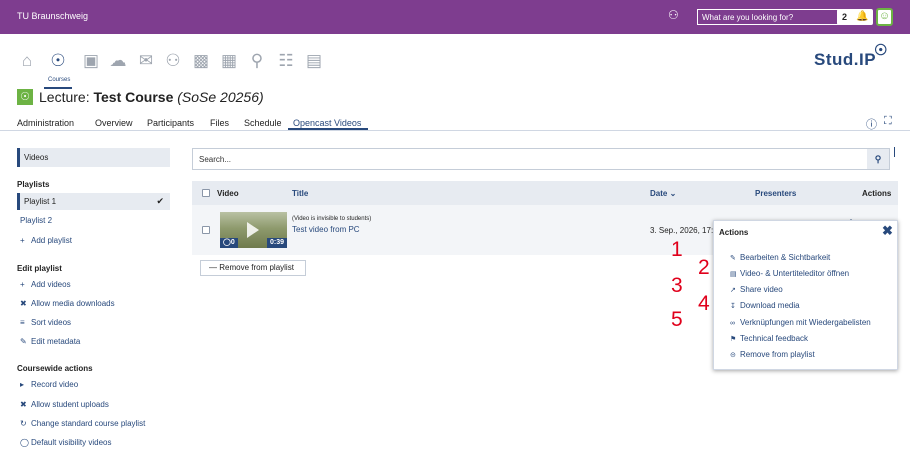 This screenshot has height=473, width=910. What do you see at coordinates (52, 16) in the screenshot?
I see `university-name: TU Braunschweig` at bounding box center [52, 16].